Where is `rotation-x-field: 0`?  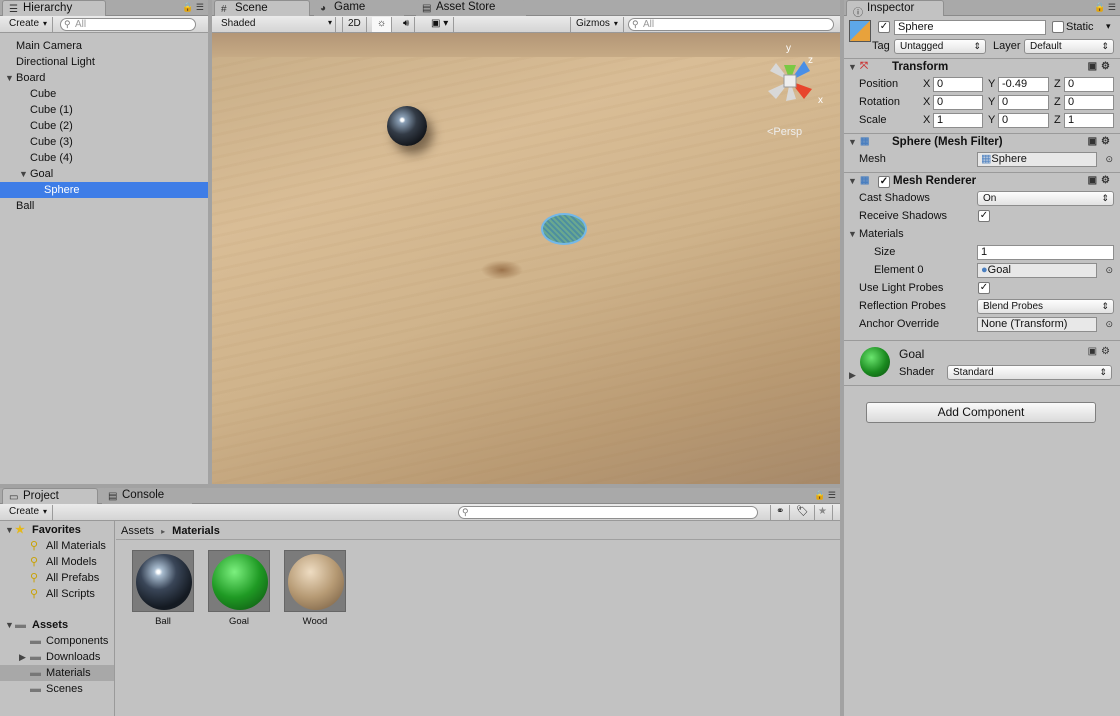 rotation-x-field: 0 is located at coordinates (958, 102).